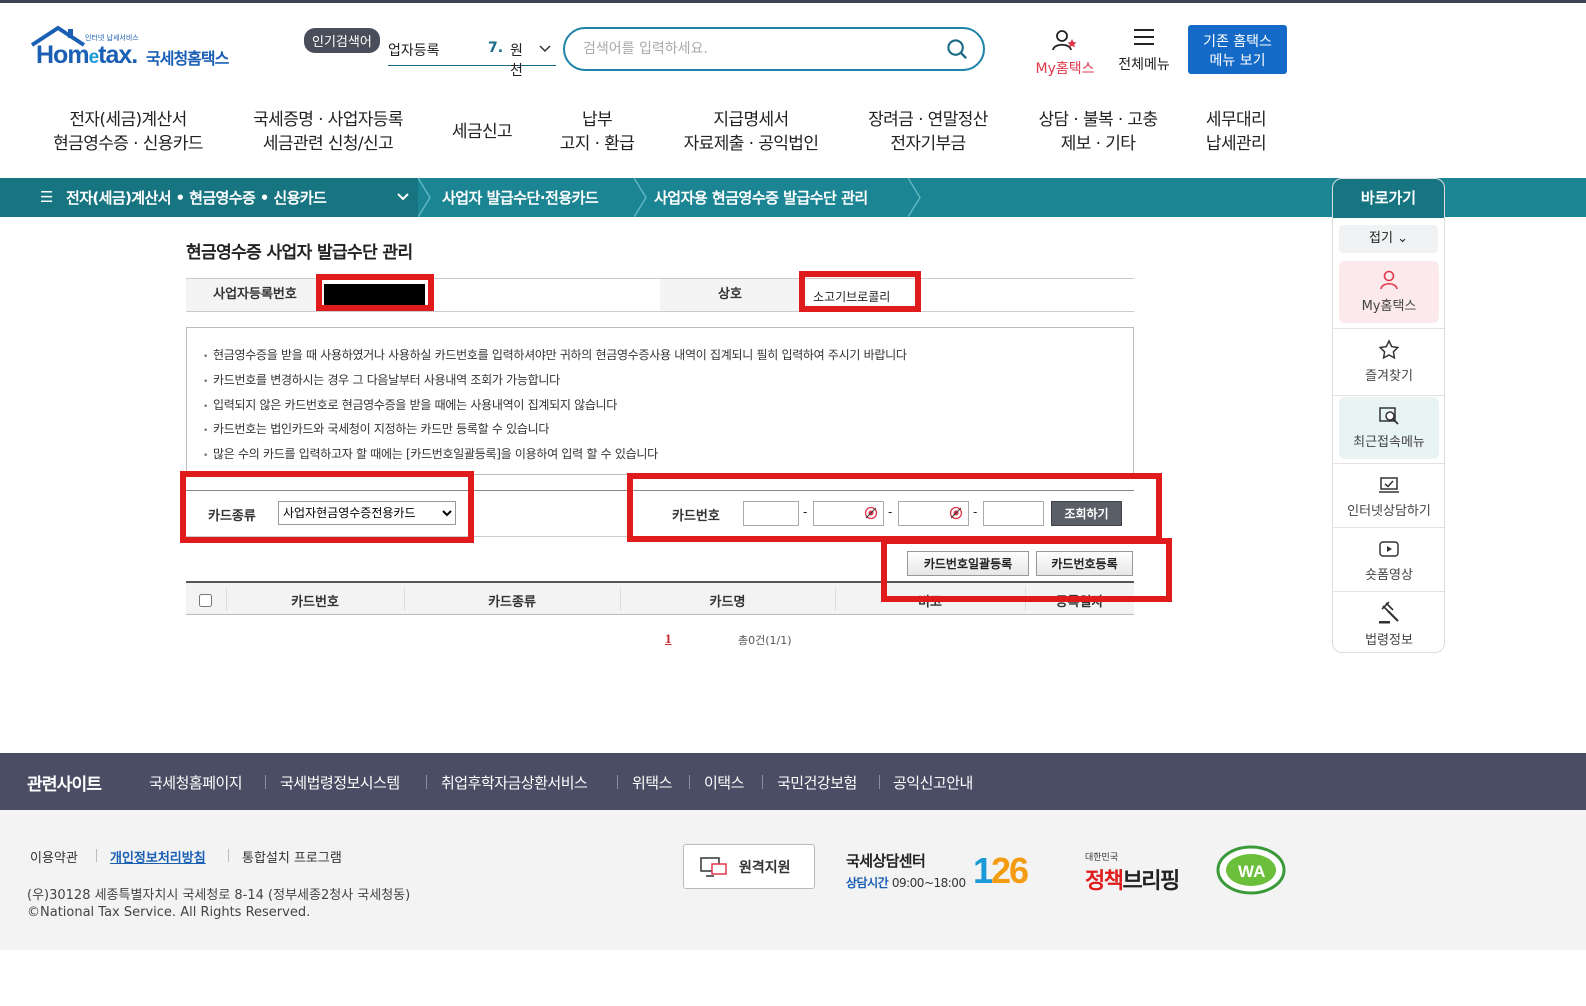 This screenshot has width=1586, height=1006. I want to click on pagination-current-page: 1, so click(668, 639).